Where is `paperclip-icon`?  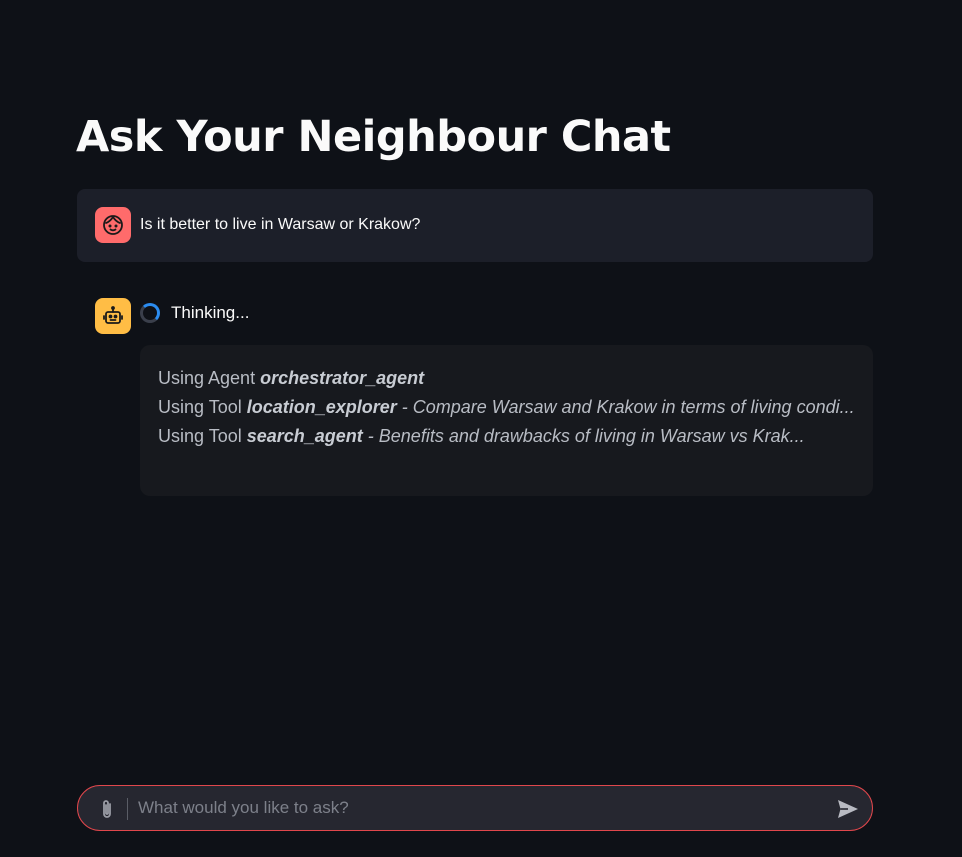 paperclip-icon is located at coordinates (107, 809).